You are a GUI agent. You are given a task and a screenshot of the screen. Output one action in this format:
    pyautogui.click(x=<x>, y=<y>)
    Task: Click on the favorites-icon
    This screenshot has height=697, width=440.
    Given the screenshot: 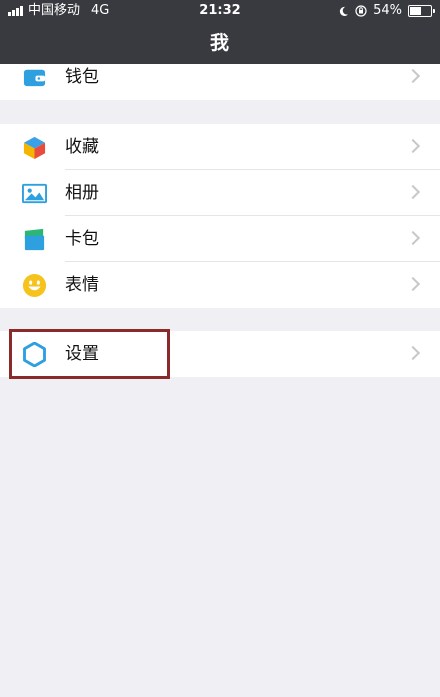 What is the action you would take?
    pyautogui.click(x=34, y=148)
    